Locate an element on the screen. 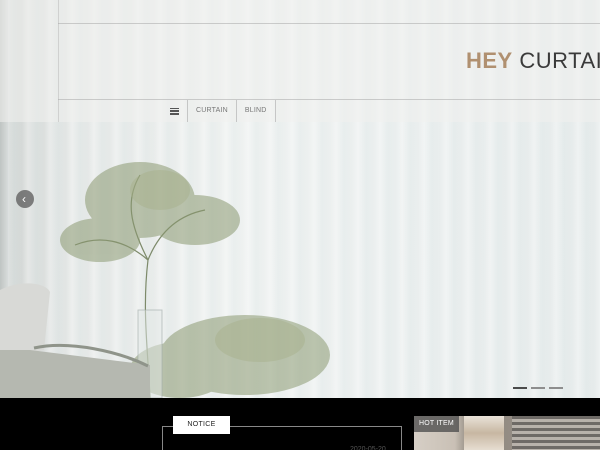  slider-pagination is located at coordinates (538, 388).